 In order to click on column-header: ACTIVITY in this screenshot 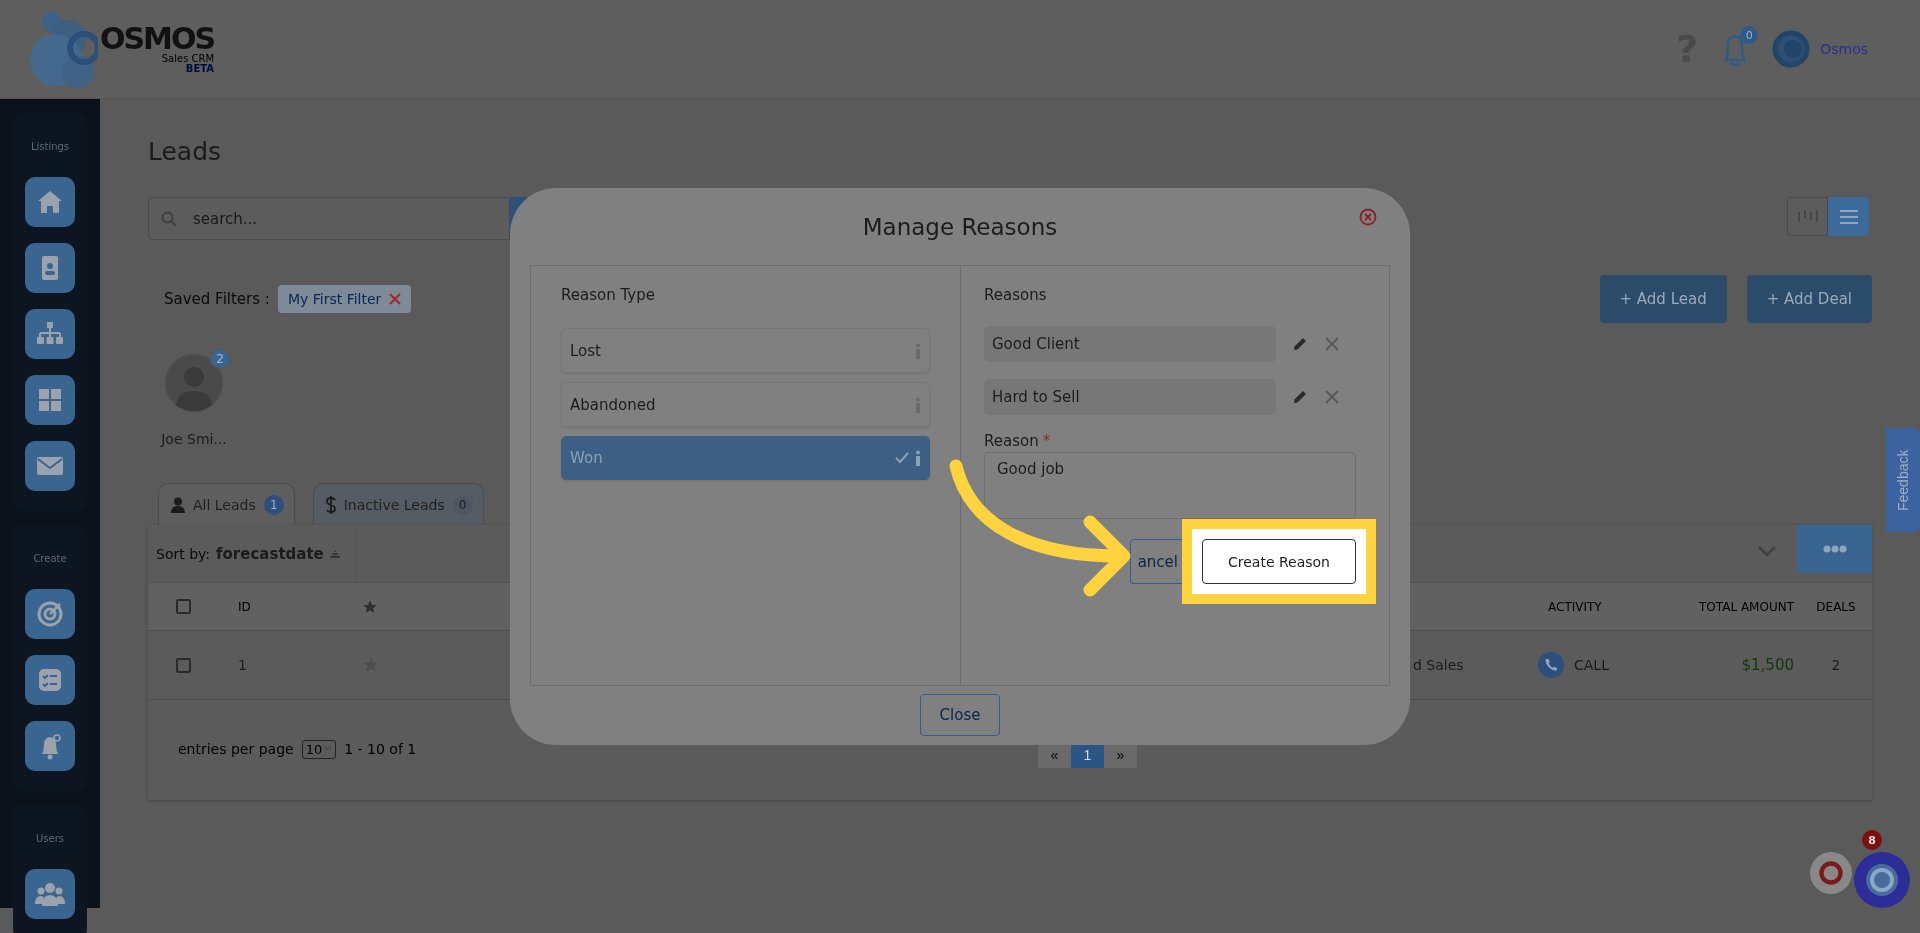, I will do `click(1575, 606)`.